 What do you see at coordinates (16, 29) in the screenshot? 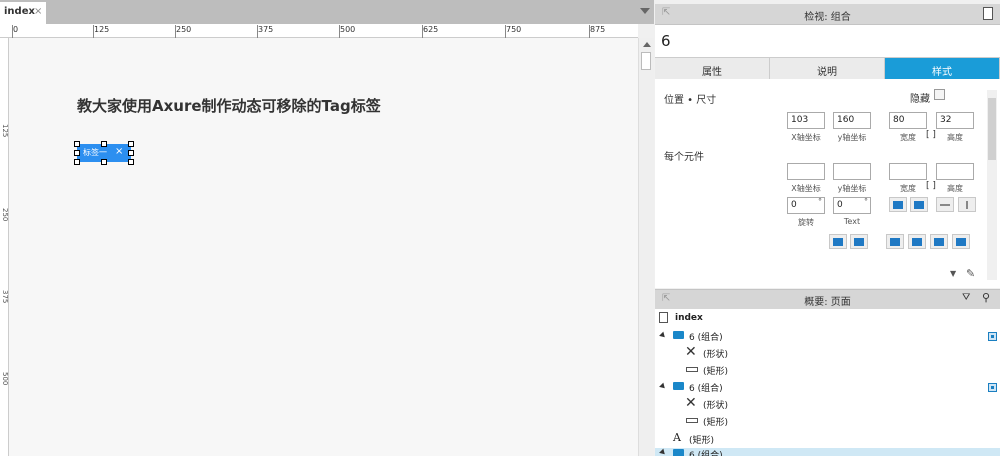
I see `ruler-label: 0` at bounding box center [16, 29].